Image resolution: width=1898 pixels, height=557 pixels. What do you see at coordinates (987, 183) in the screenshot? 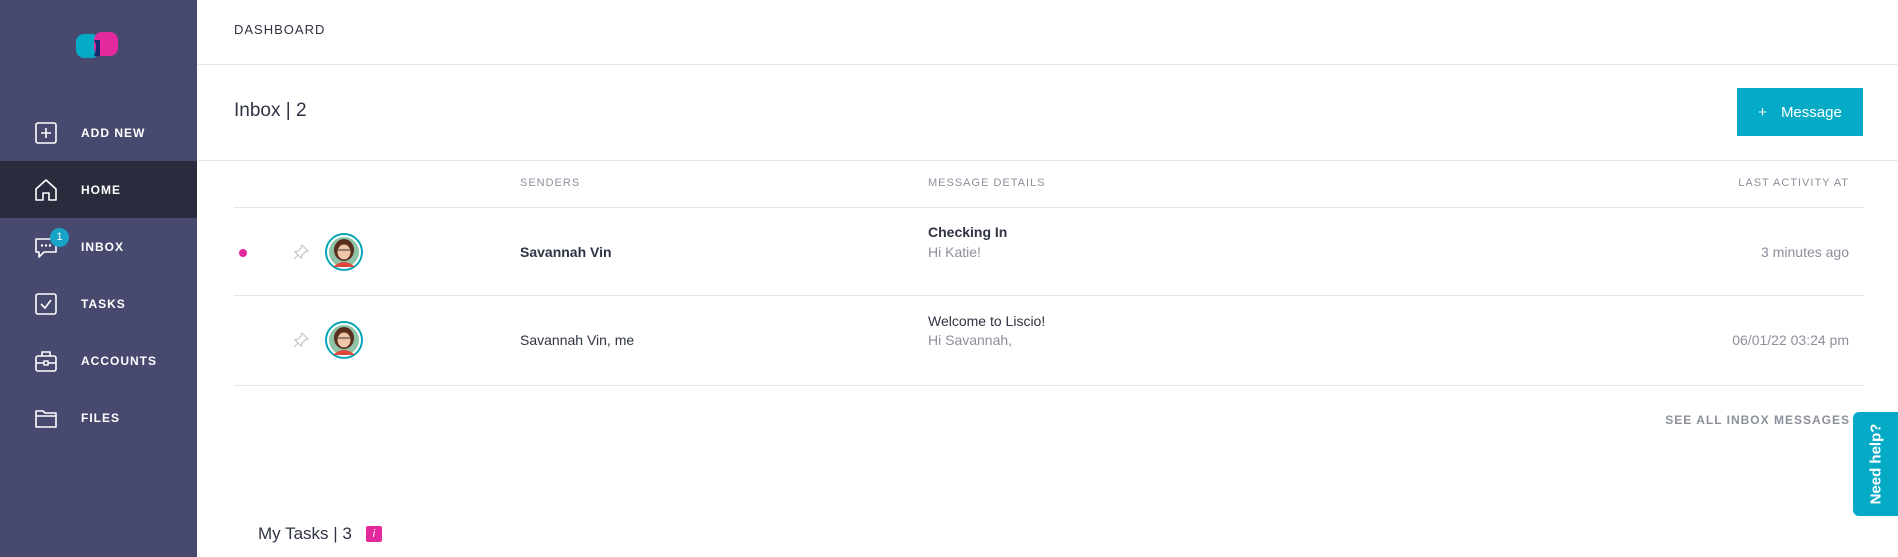
I see `column-header-message-details: MESSAGE DETAILS` at bounding box center [987, 183].